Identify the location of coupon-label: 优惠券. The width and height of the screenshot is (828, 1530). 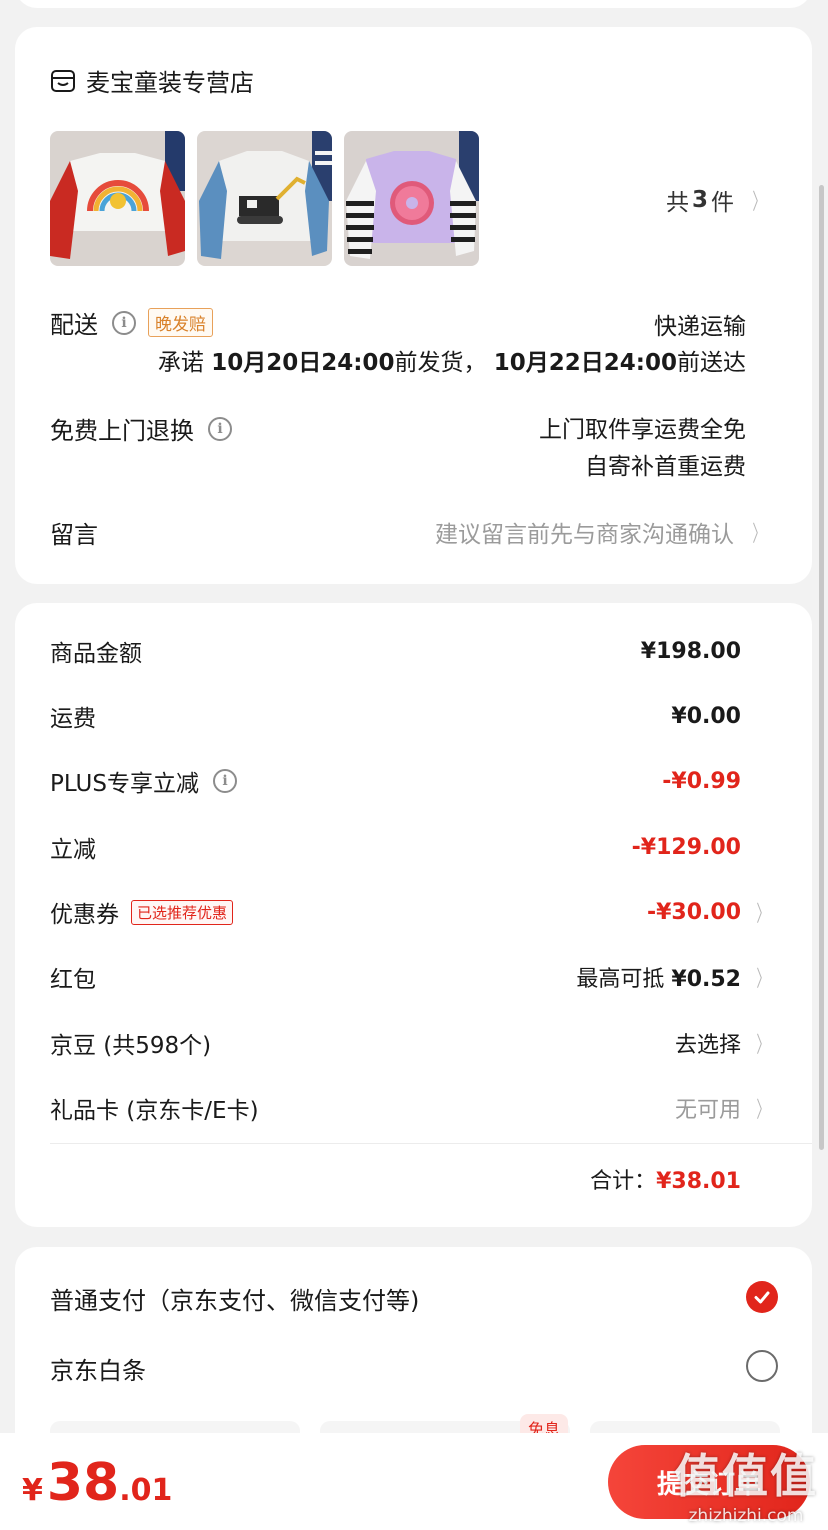
(84, 915).